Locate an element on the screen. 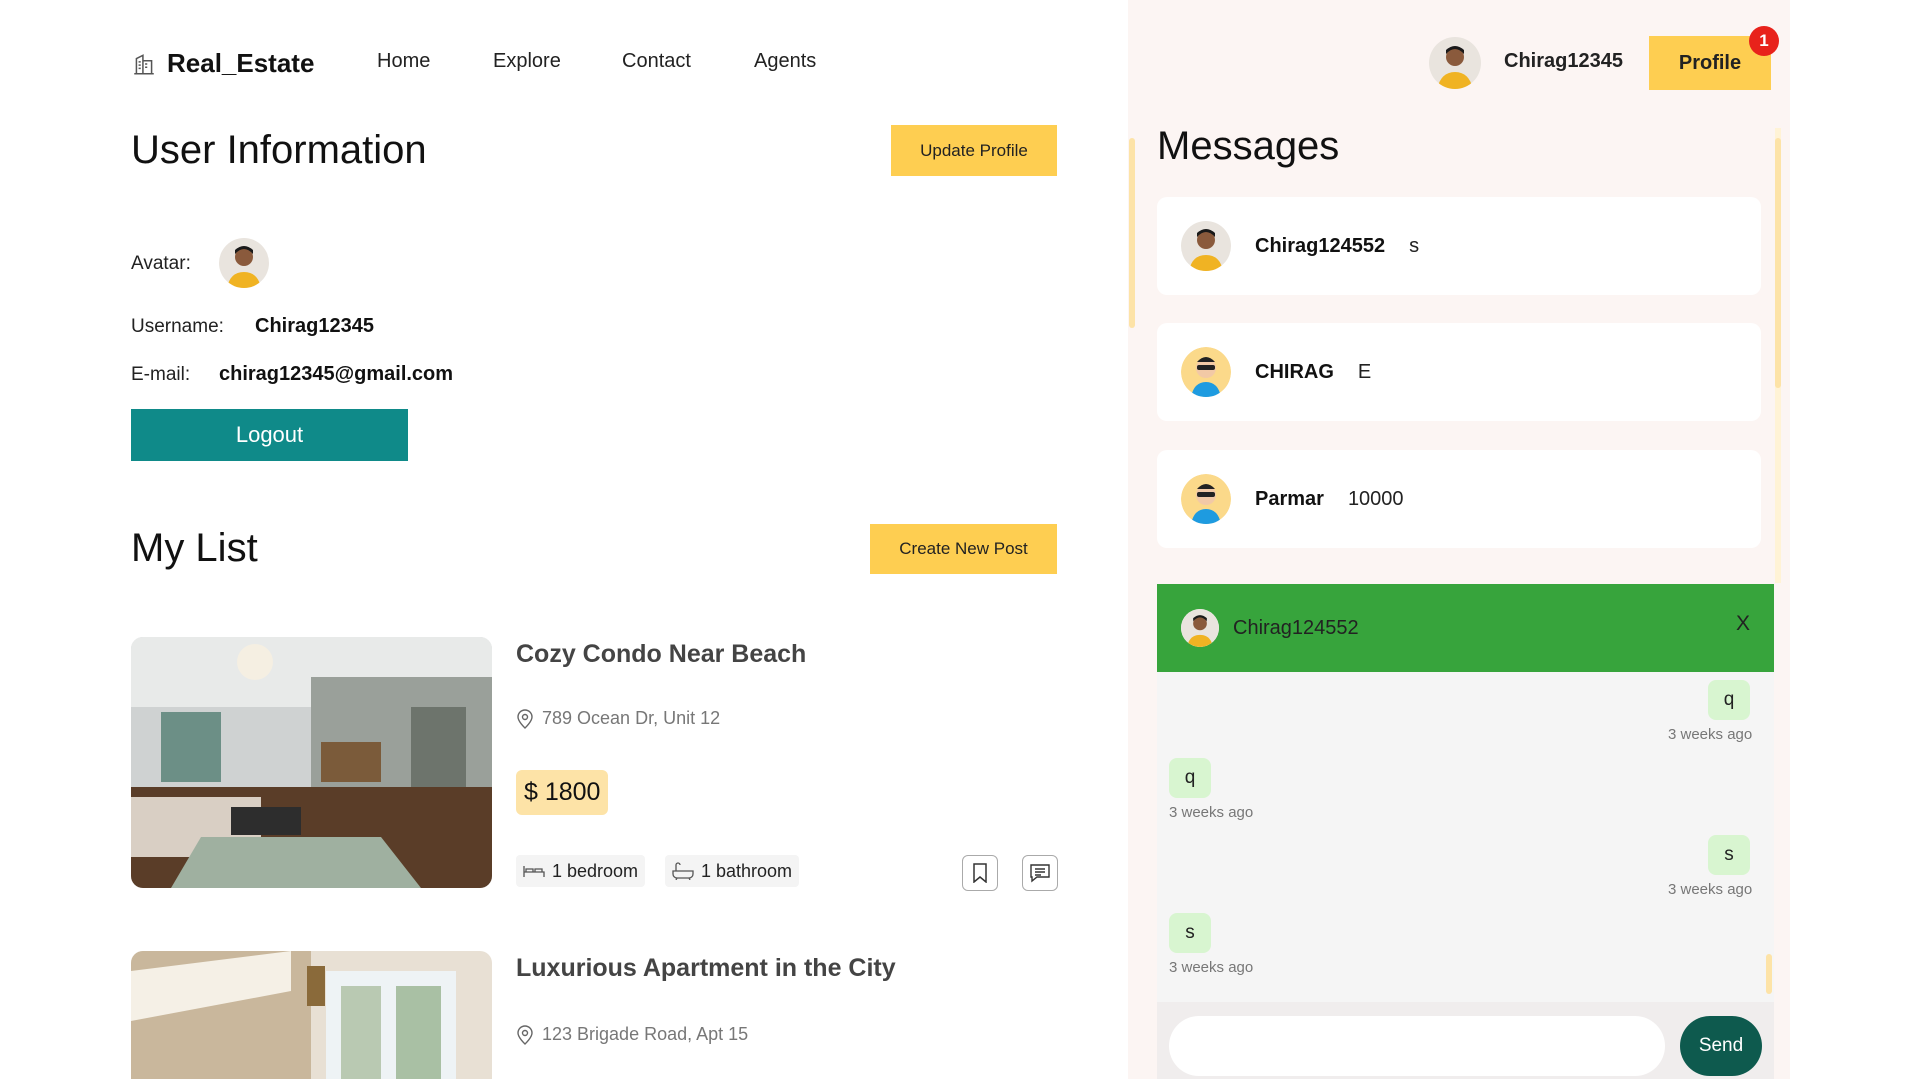  message-preview: s is located at coordinates (1414, 245).